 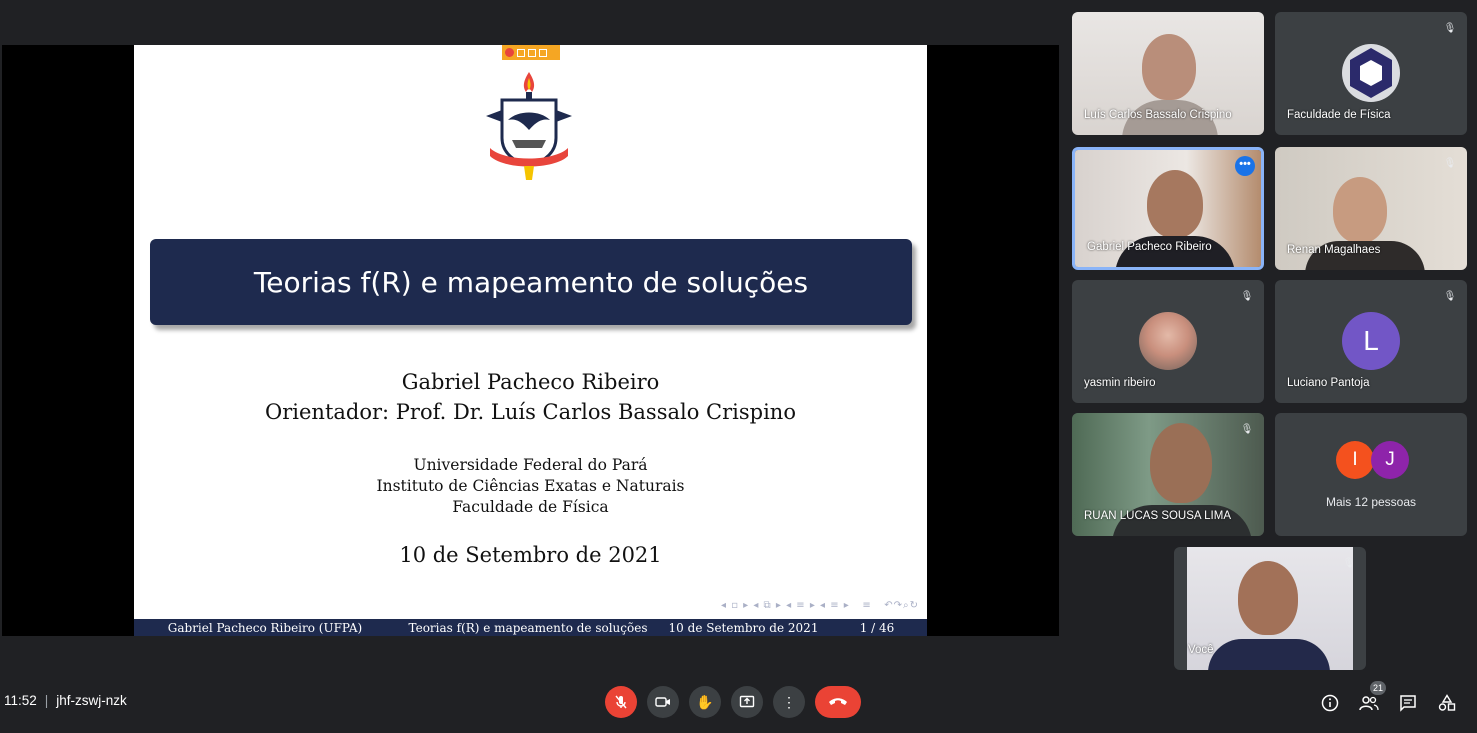 I want to click on participant-name: Luís Carlos Bassalo Crispino, so click(x=1158, y=115).